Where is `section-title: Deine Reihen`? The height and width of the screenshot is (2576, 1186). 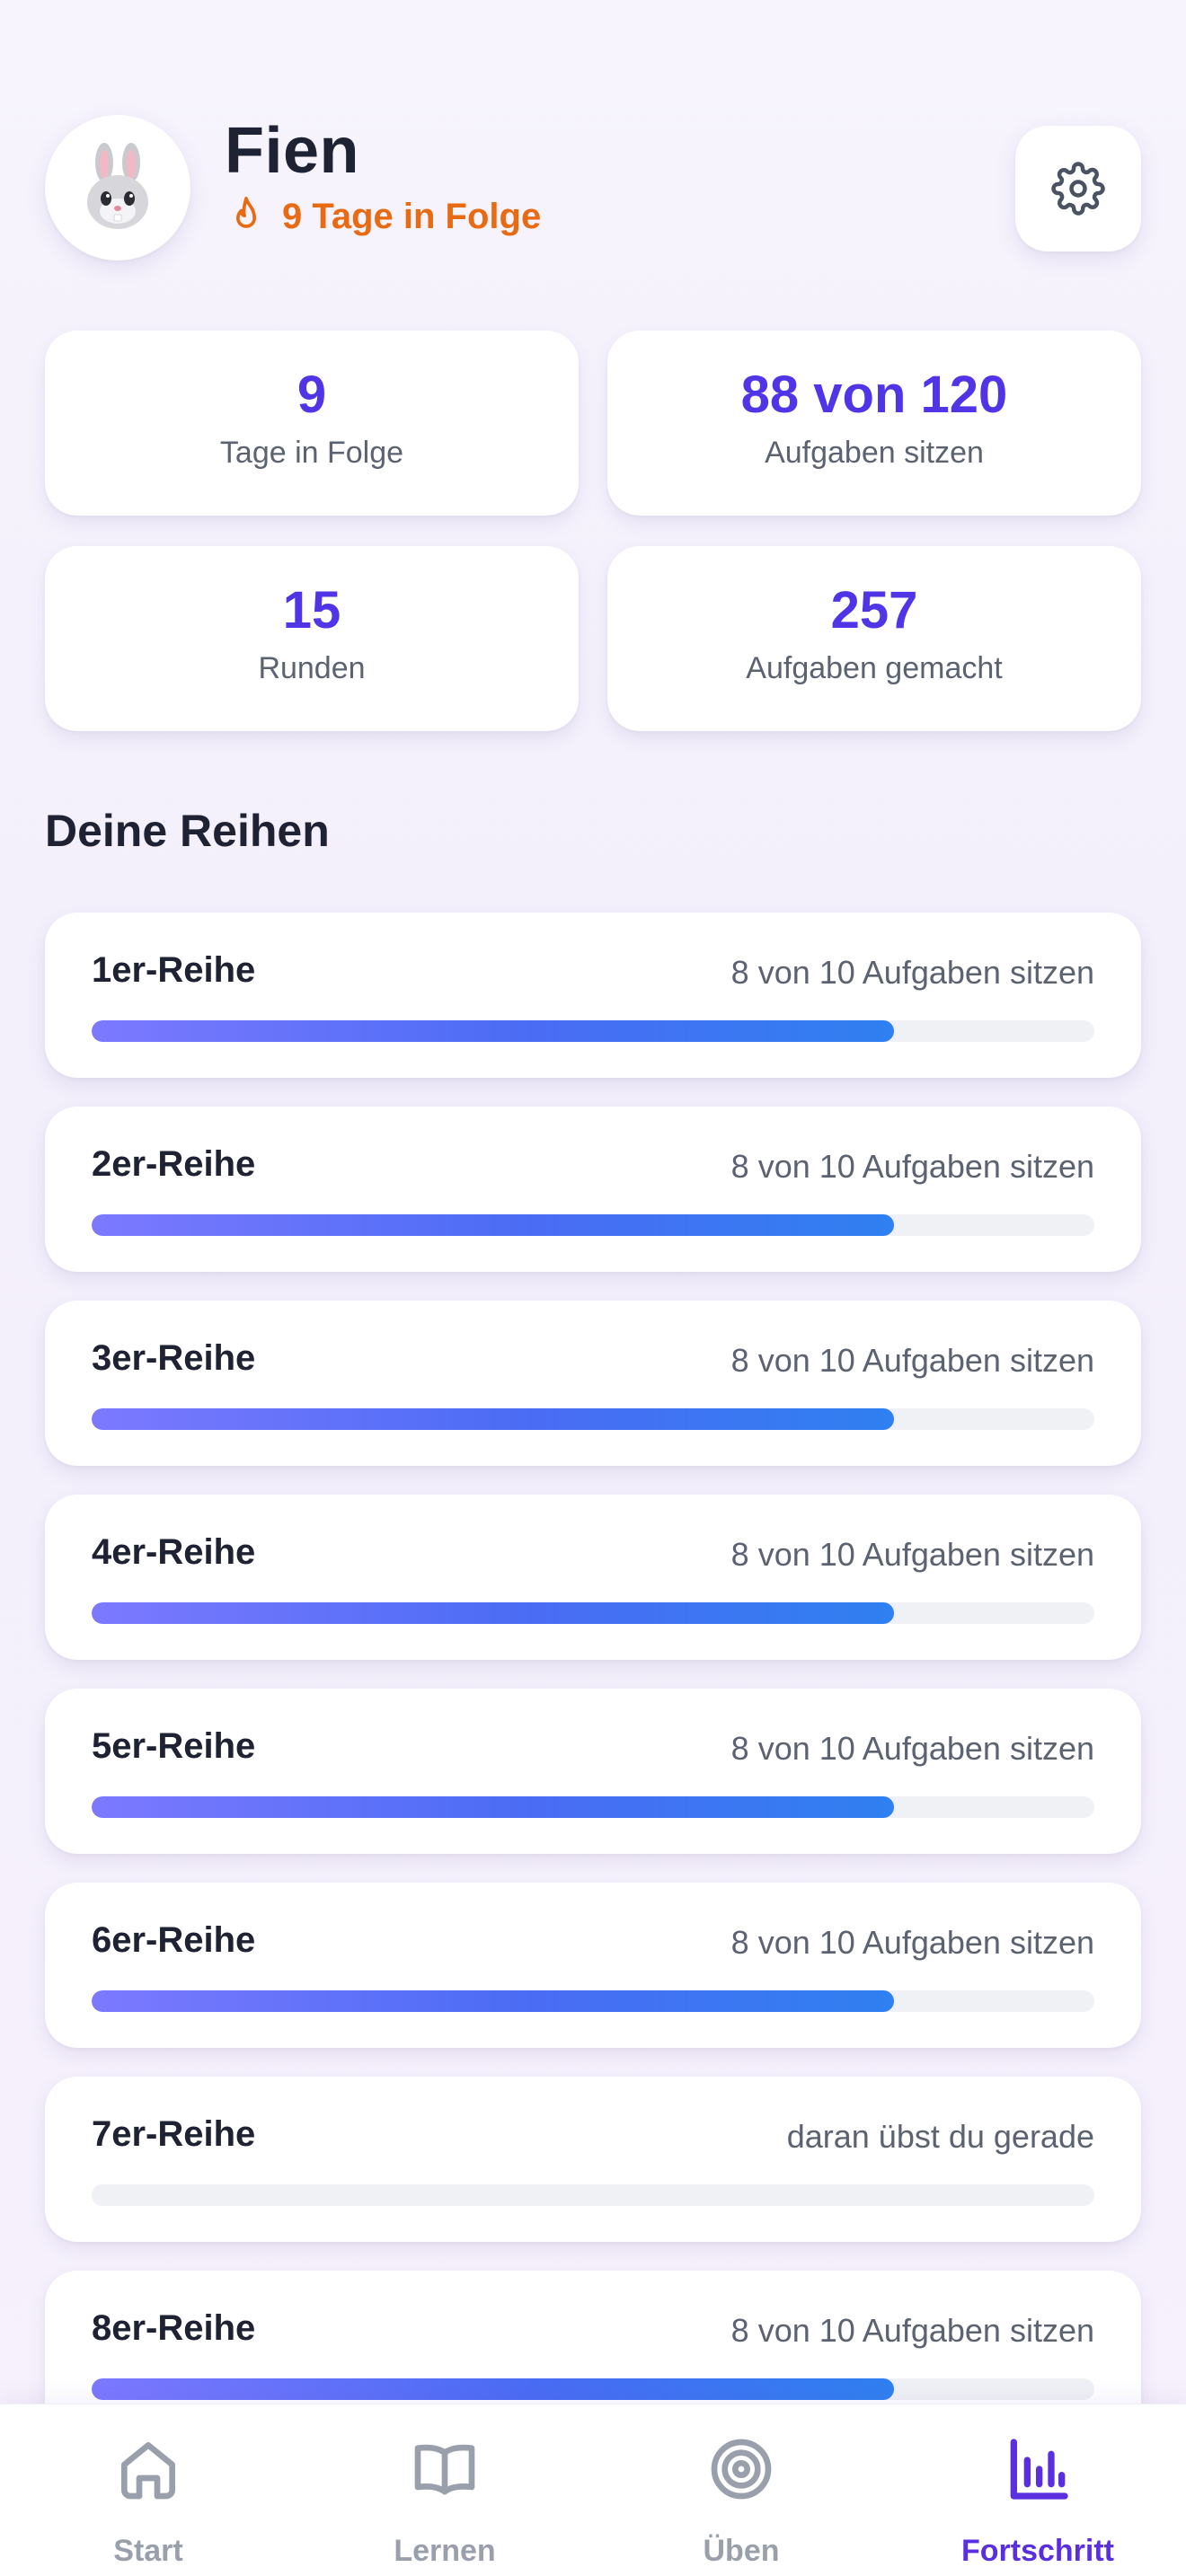
section-title: Deine Reihen is located at coordinates (187, 831).